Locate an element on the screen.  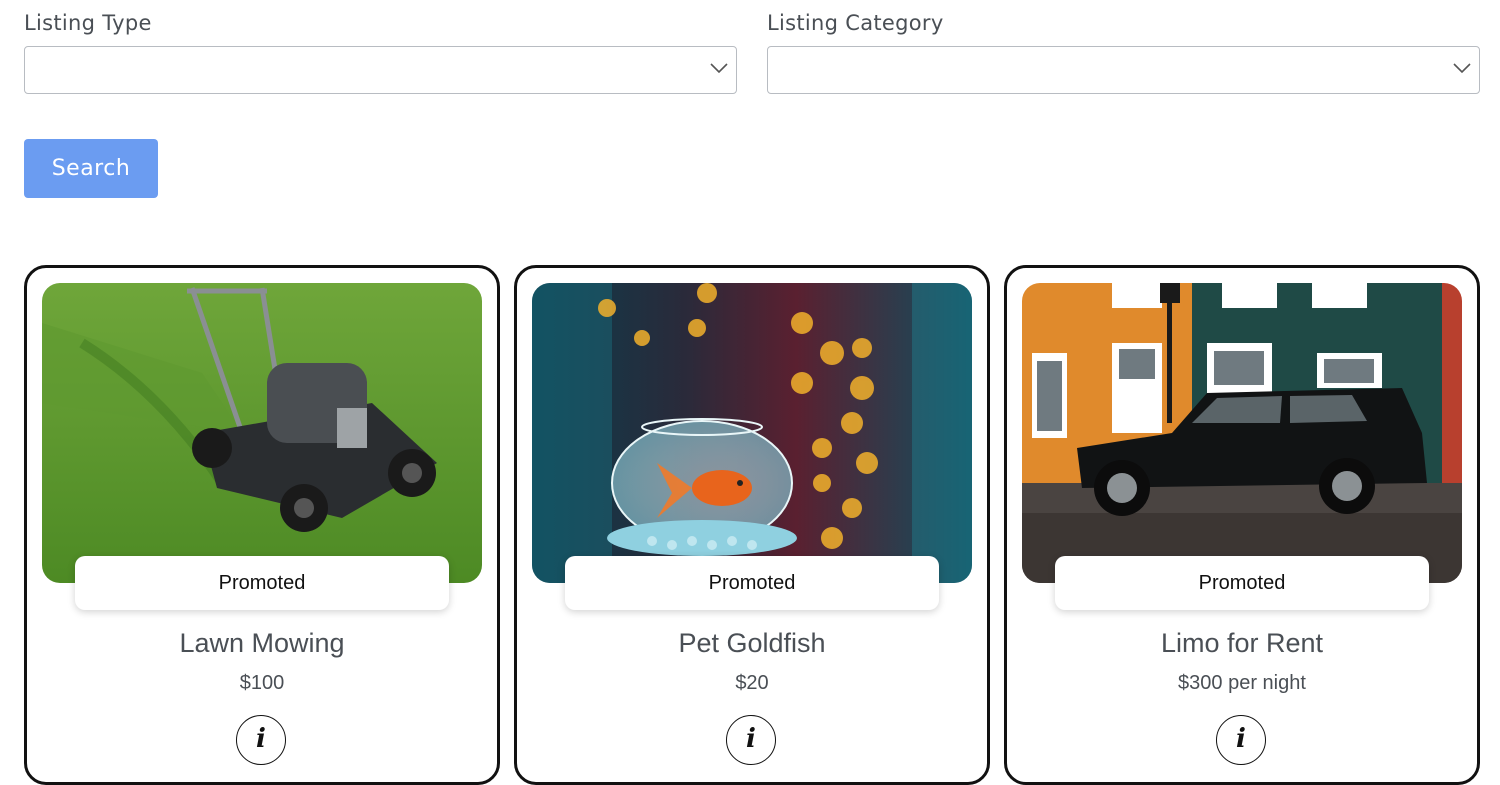
listing-type-label: Listing Type is located at coordinates (88, 23).